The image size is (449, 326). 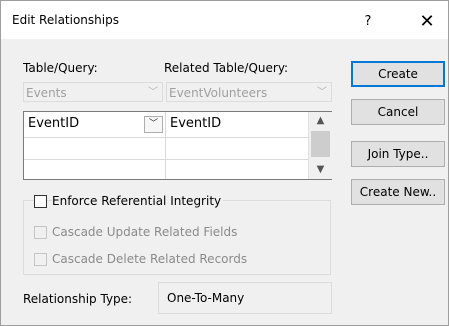 I want to click on scroll-down-icon: ▼, so click(x=320, y=169).